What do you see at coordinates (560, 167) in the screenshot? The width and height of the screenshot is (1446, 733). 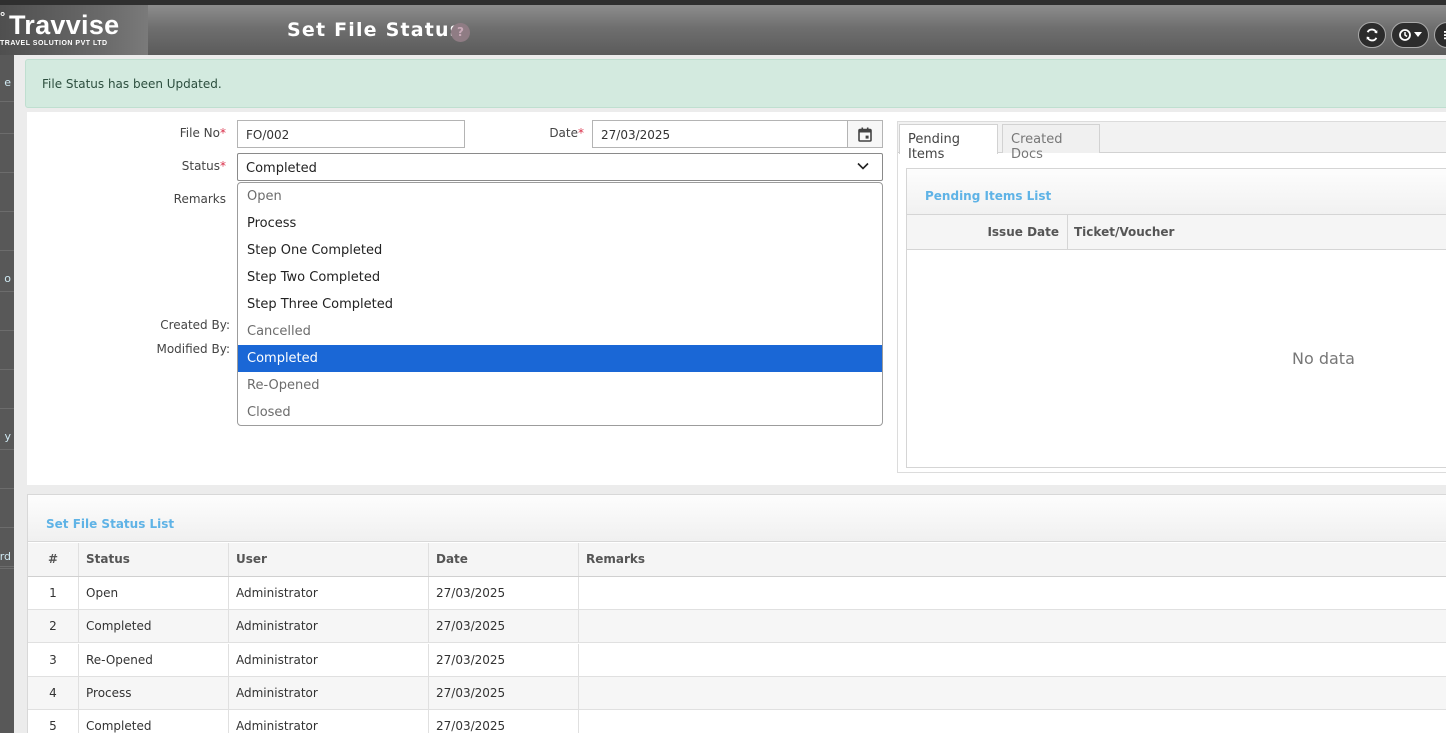 I see `status-select: Completed` at bounding box center [560, 167].